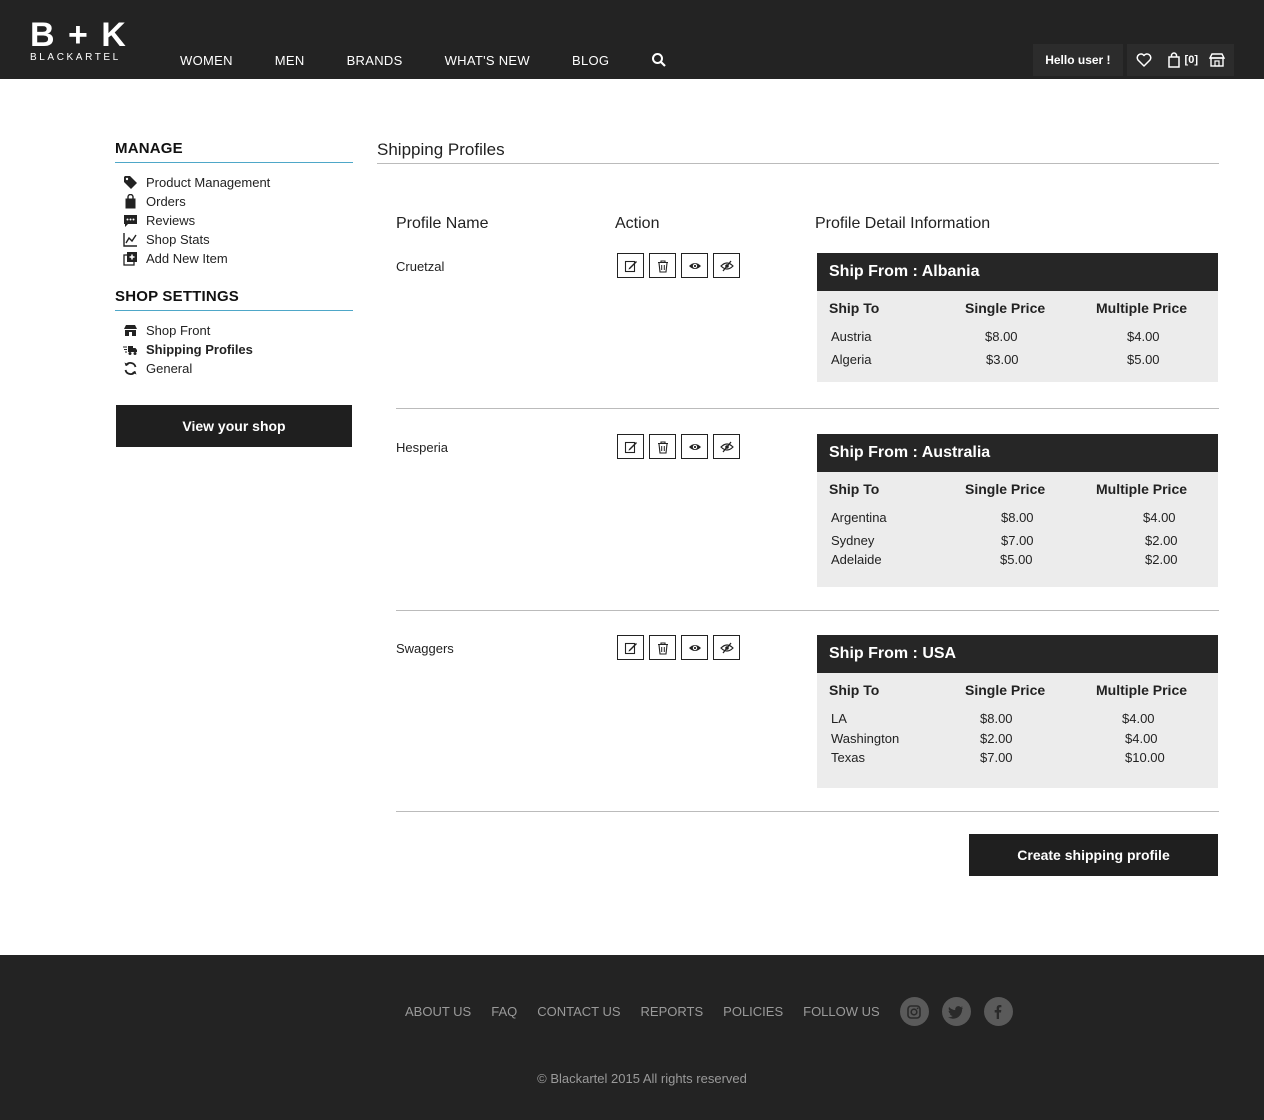 This screenshot has height=1120, width=1264. Describe the element at coordinates (208, 182) in the screenshot. I see `sidebar-item-label: Product Management` at that location.